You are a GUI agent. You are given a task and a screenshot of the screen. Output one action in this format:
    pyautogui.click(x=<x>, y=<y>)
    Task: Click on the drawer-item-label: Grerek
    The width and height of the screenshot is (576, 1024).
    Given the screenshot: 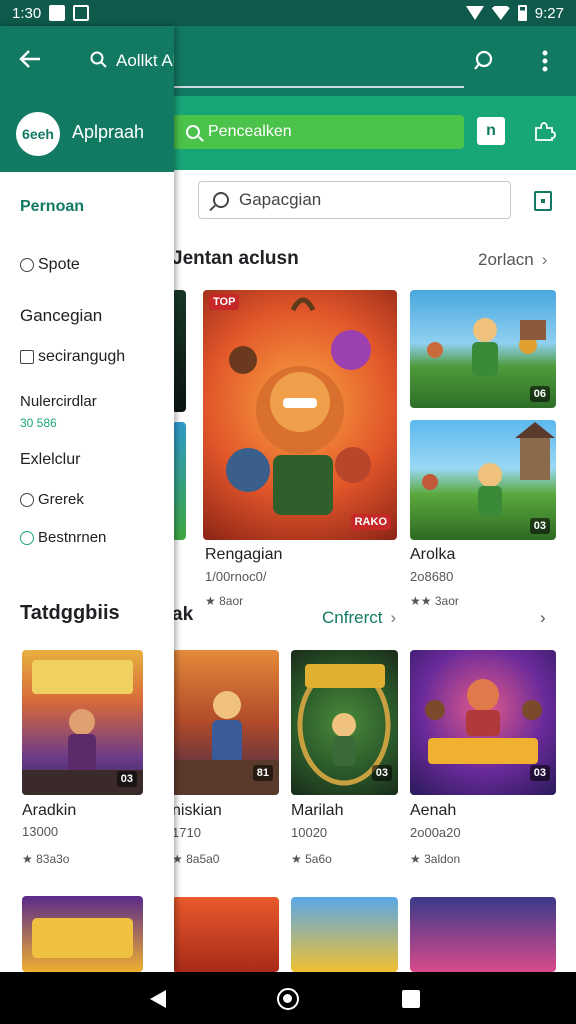 What is the action you would take?
    pyautogui.click(x=61, y=499)
    